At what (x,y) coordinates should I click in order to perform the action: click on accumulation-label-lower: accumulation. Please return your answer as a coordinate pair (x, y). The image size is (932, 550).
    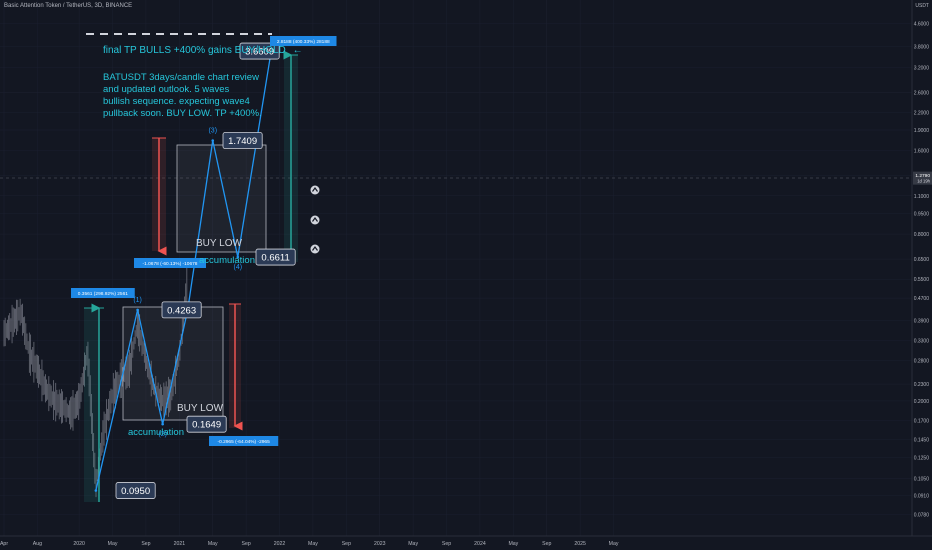
    Looking at the image, I should click on (156, 432).